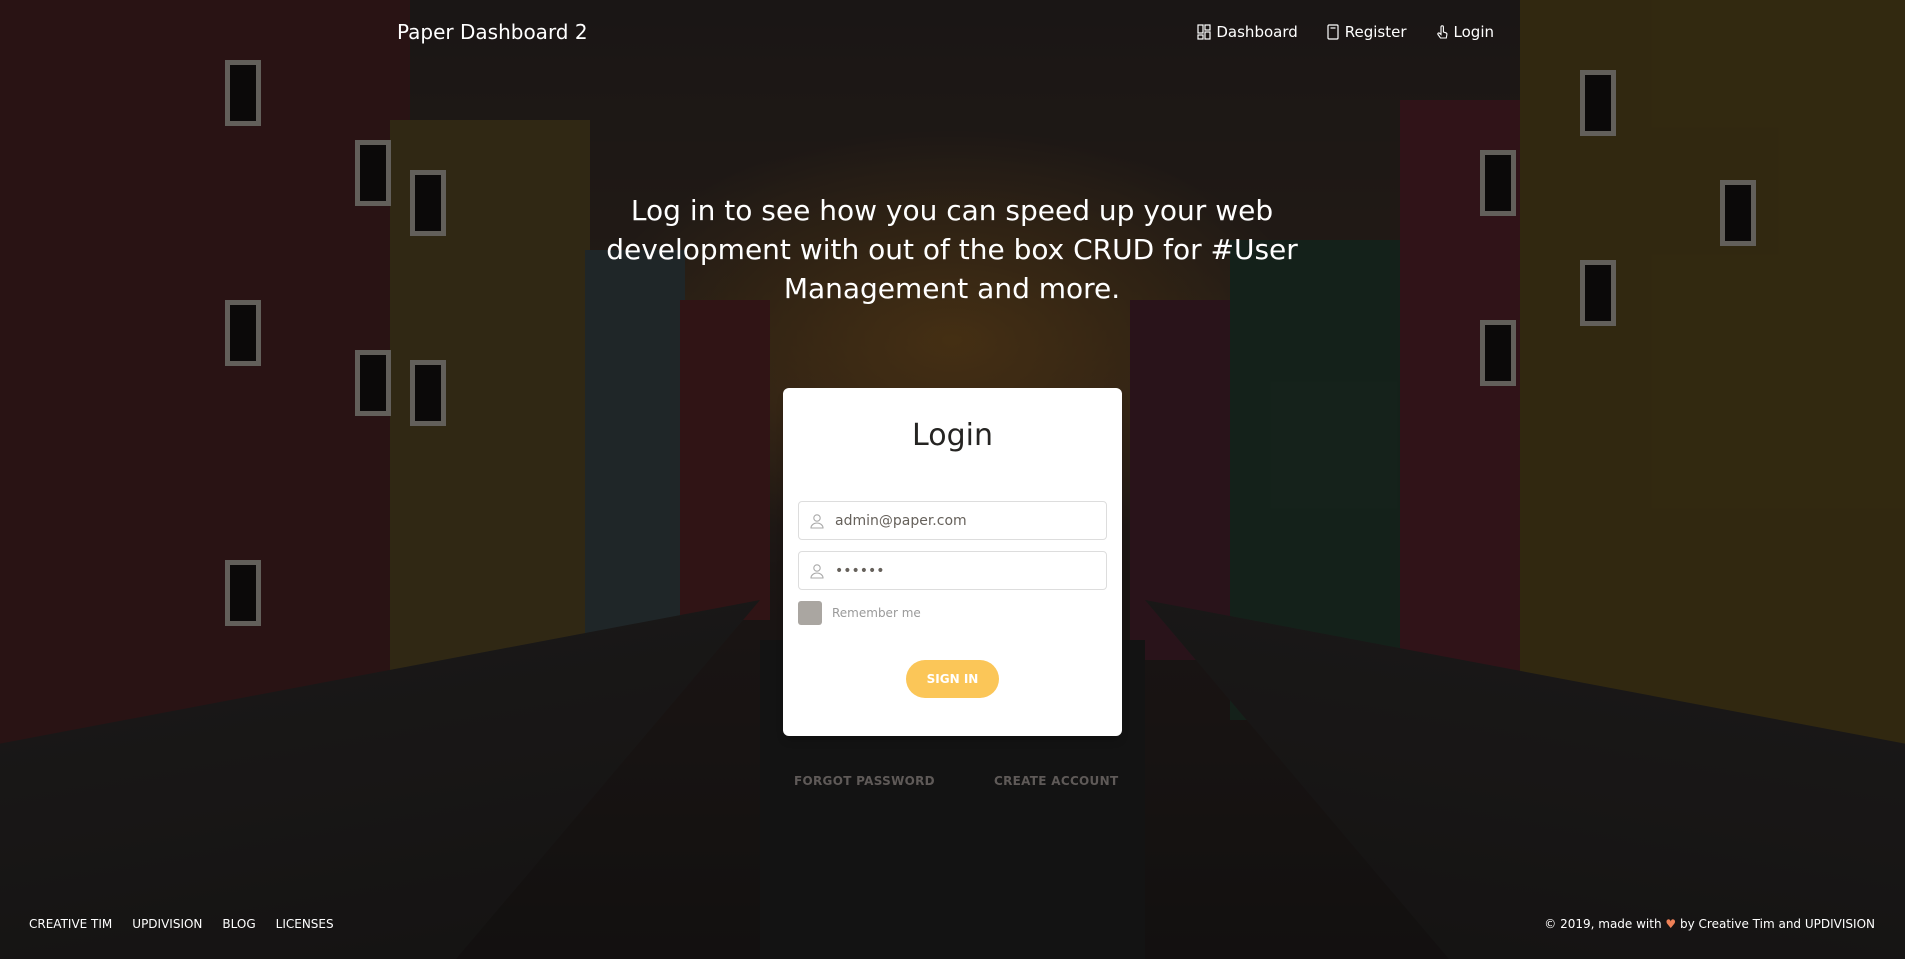 The width and height of the screenshot is (1905, 959). Describe the element at coordinates (1204, 32) in the screenshot. I see `dashboard-icon` at that location.